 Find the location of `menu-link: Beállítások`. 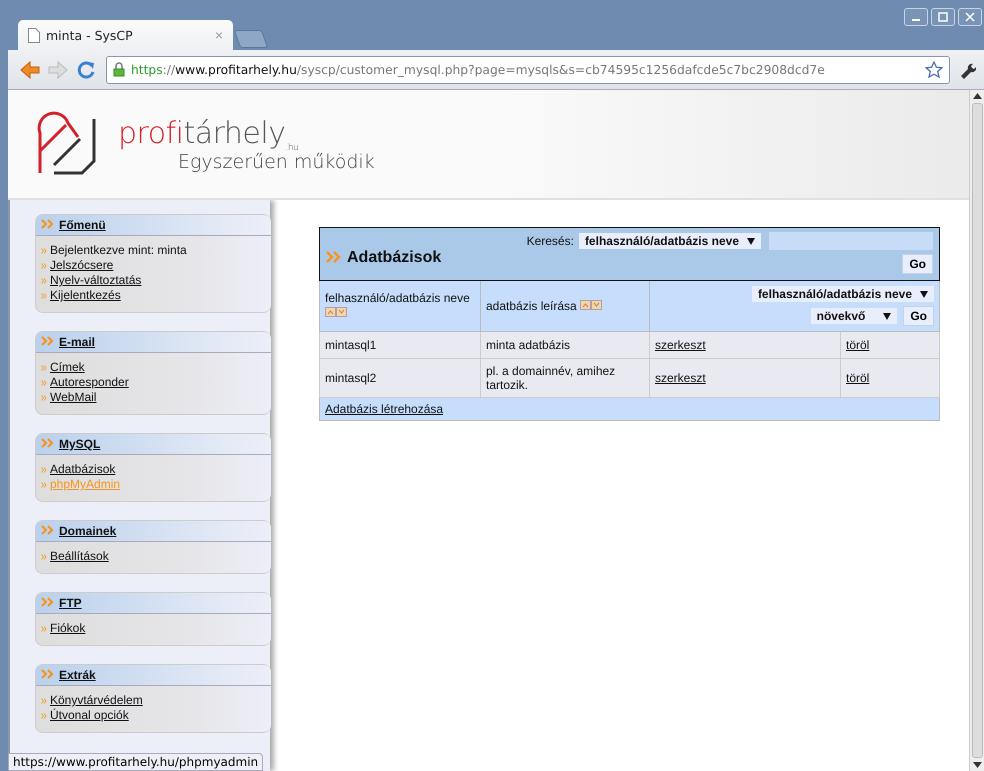

menu-link: Beállítások is located at coordinates (79, 556).